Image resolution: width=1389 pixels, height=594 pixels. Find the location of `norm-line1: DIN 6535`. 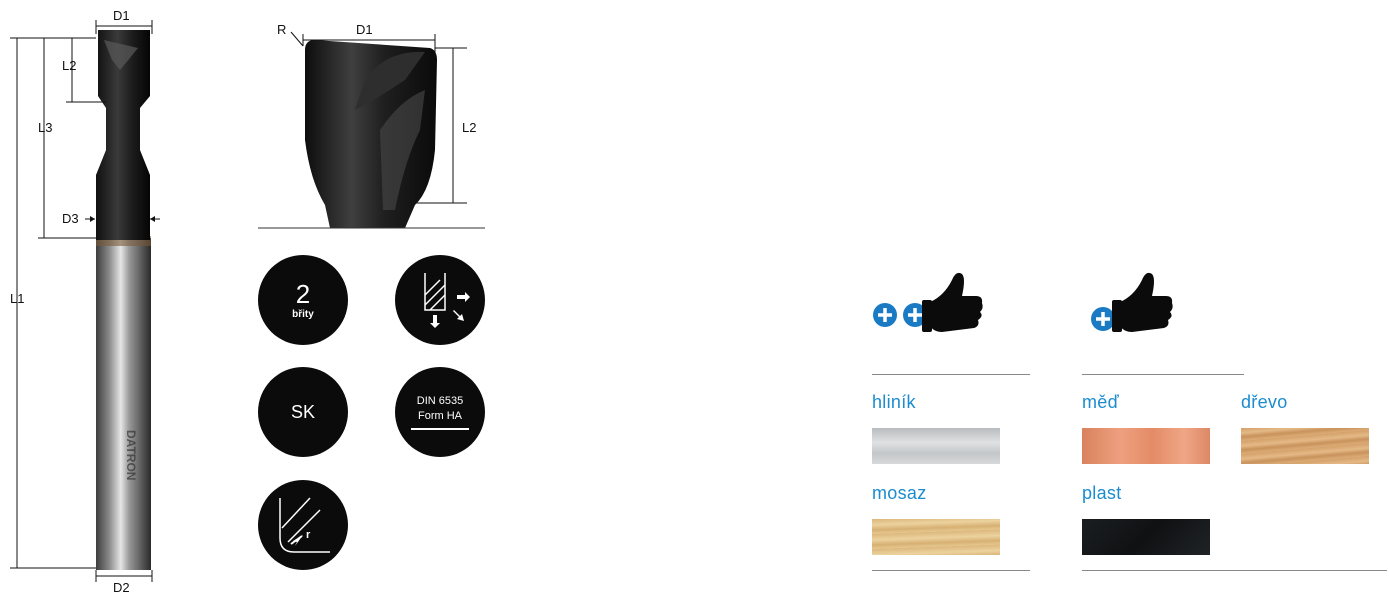

norm-line1: DIN 6535 is located at coordinates (440, 401).